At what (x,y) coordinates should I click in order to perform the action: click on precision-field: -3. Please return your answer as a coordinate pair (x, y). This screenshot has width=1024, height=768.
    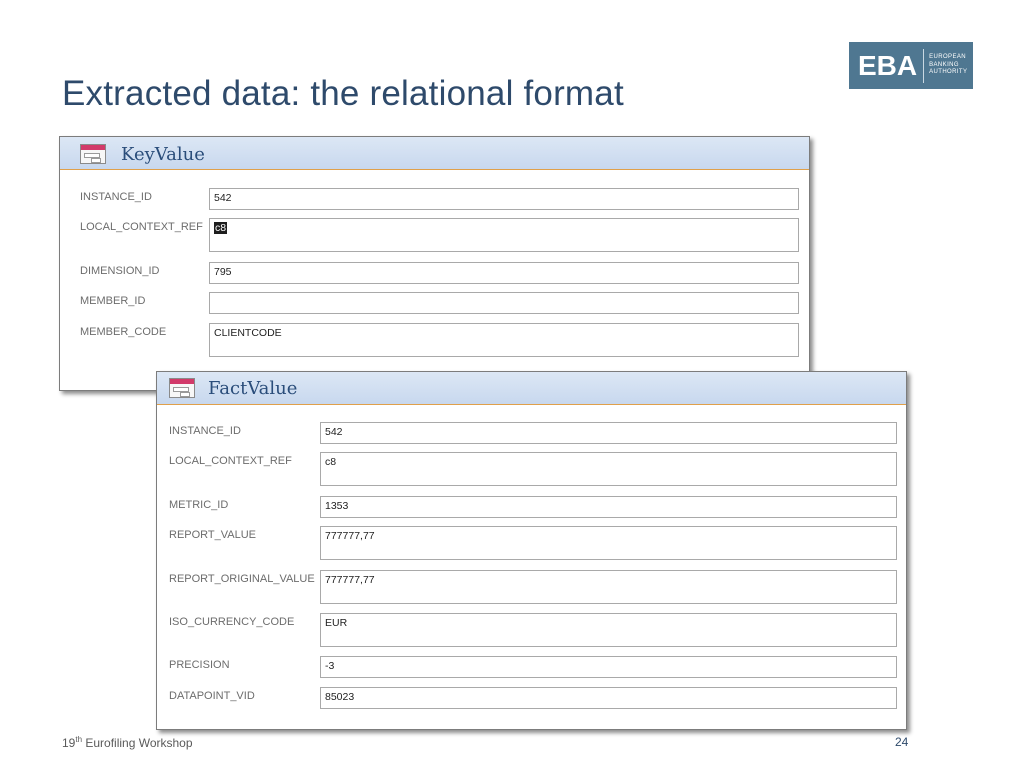
    Looking at the image, I should click on (608, 667).